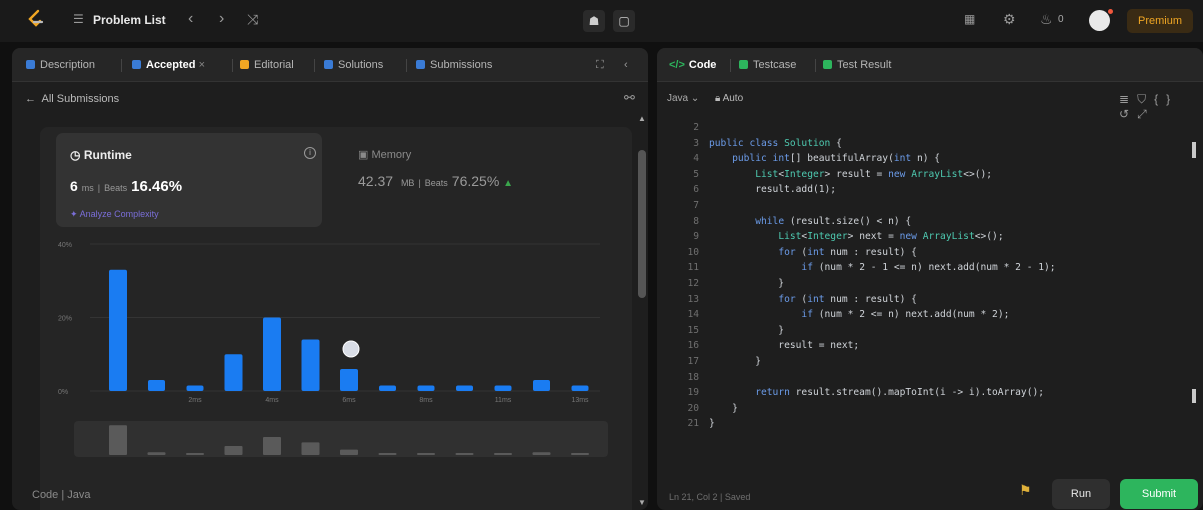  What do you see at coordinates (221, 19) in the screenshot?
I see `next-problem-button: ›` at bounding box center [221, 19].